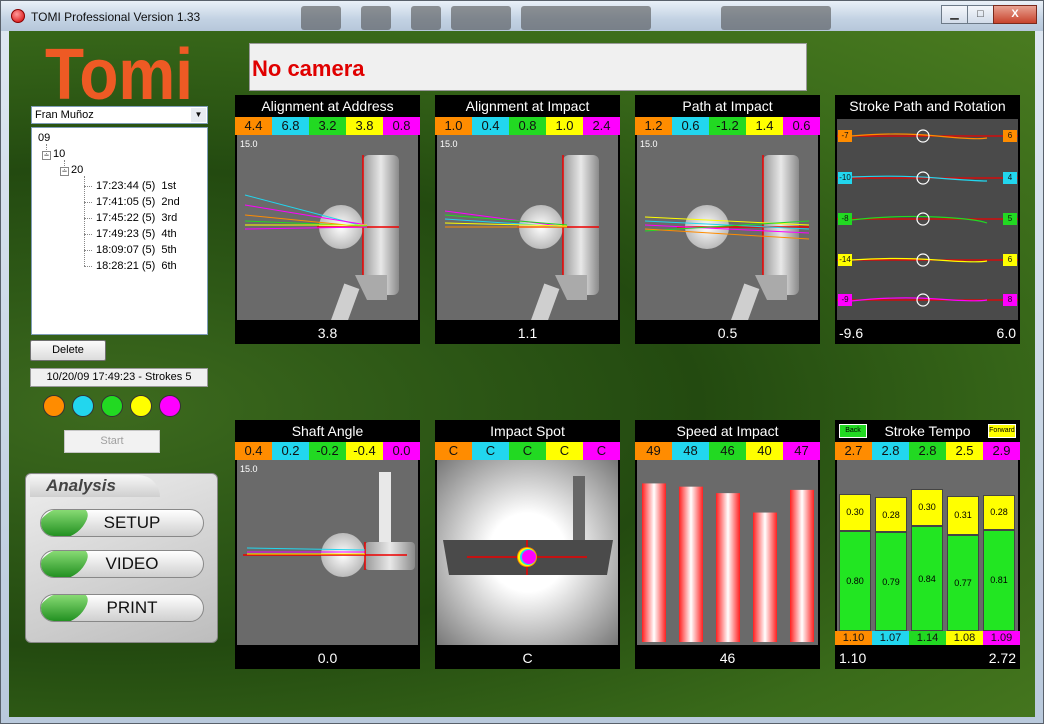 This screenshot has width=1044, height=724. Describe the element at coordinates (855, 512) in the screenshot. I see `tempo-back-segment: 0.30` at that location.